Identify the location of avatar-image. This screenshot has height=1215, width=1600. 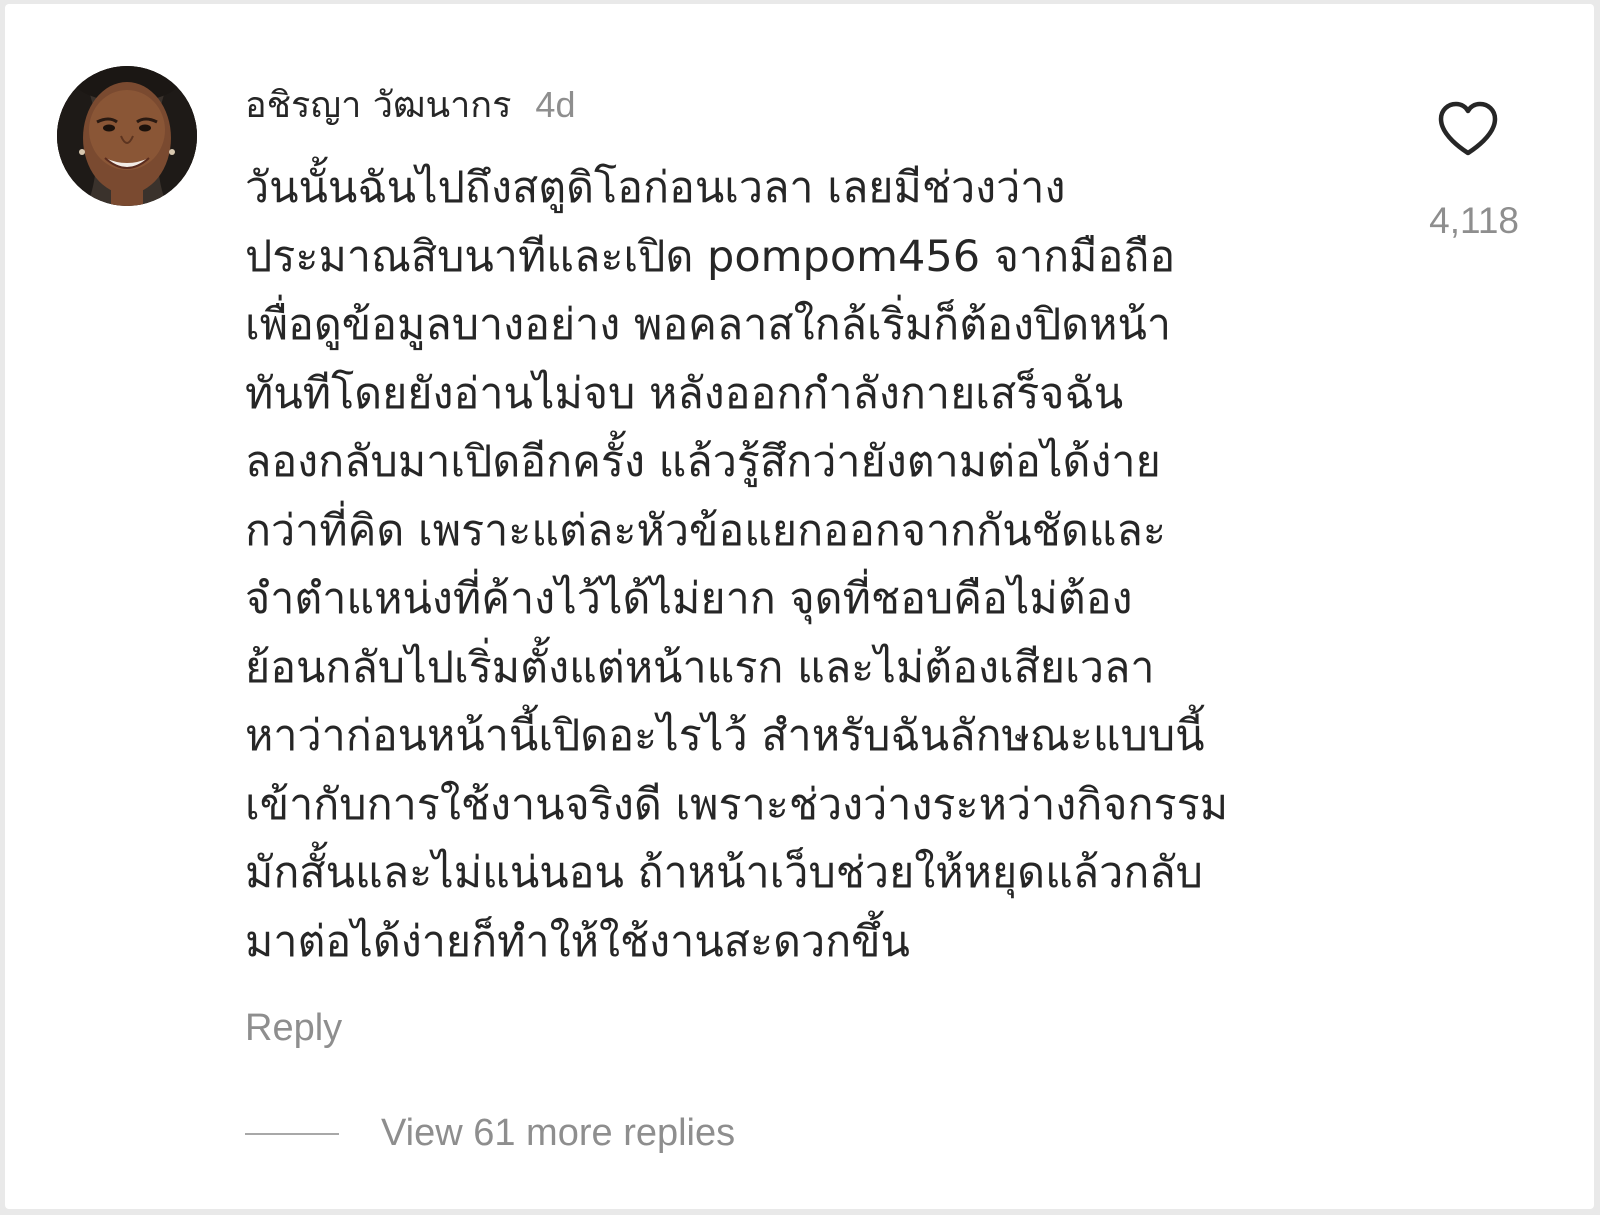
(127, 136).